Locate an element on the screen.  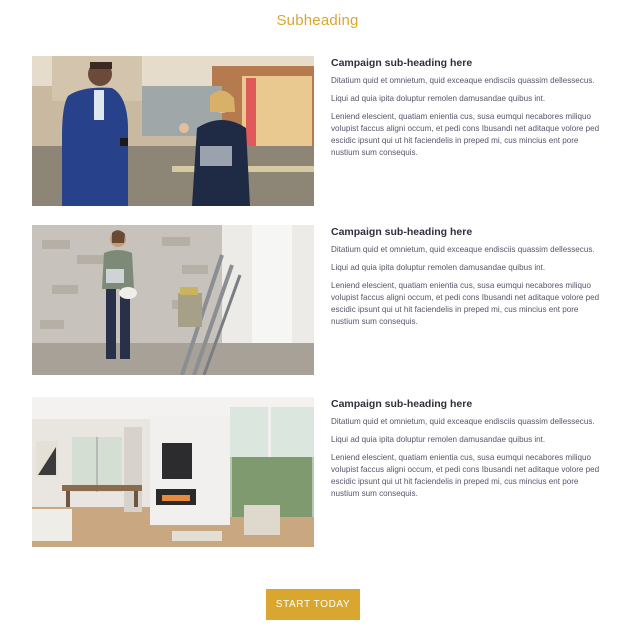
start-today-button: START TODAY is located at coordinates (313, 604).